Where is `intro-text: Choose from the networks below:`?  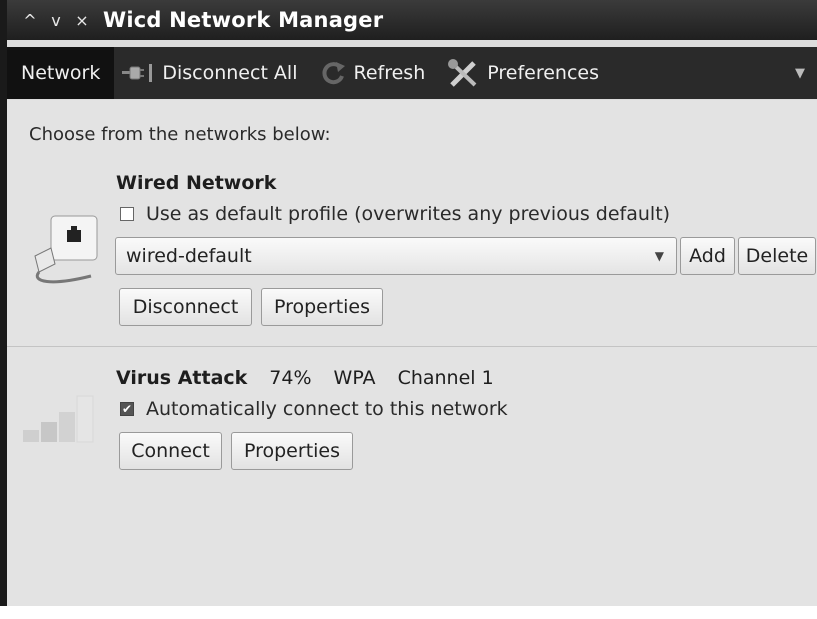 intro-text: Choose from the networks below: is located at coordinates (180, 134).